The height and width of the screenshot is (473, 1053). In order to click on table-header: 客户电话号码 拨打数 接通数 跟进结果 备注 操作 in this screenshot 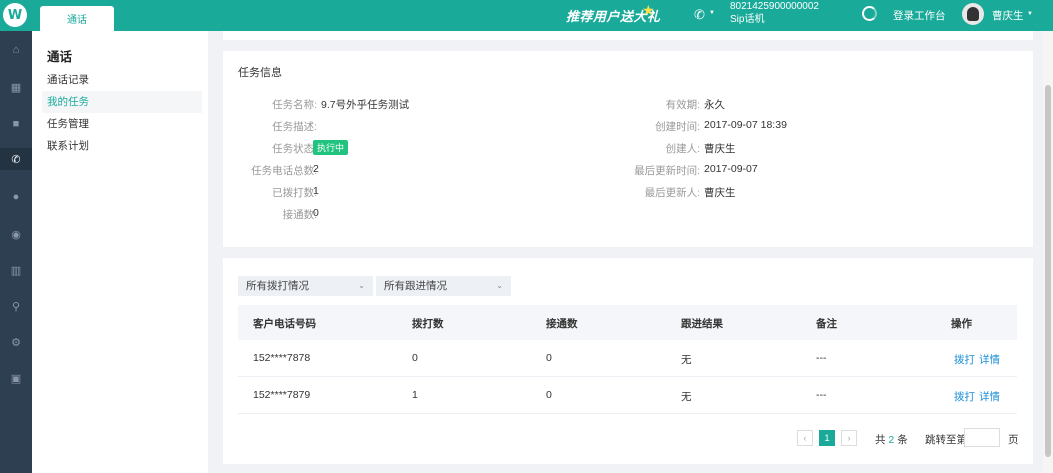, I will do `click(627, 322)`.